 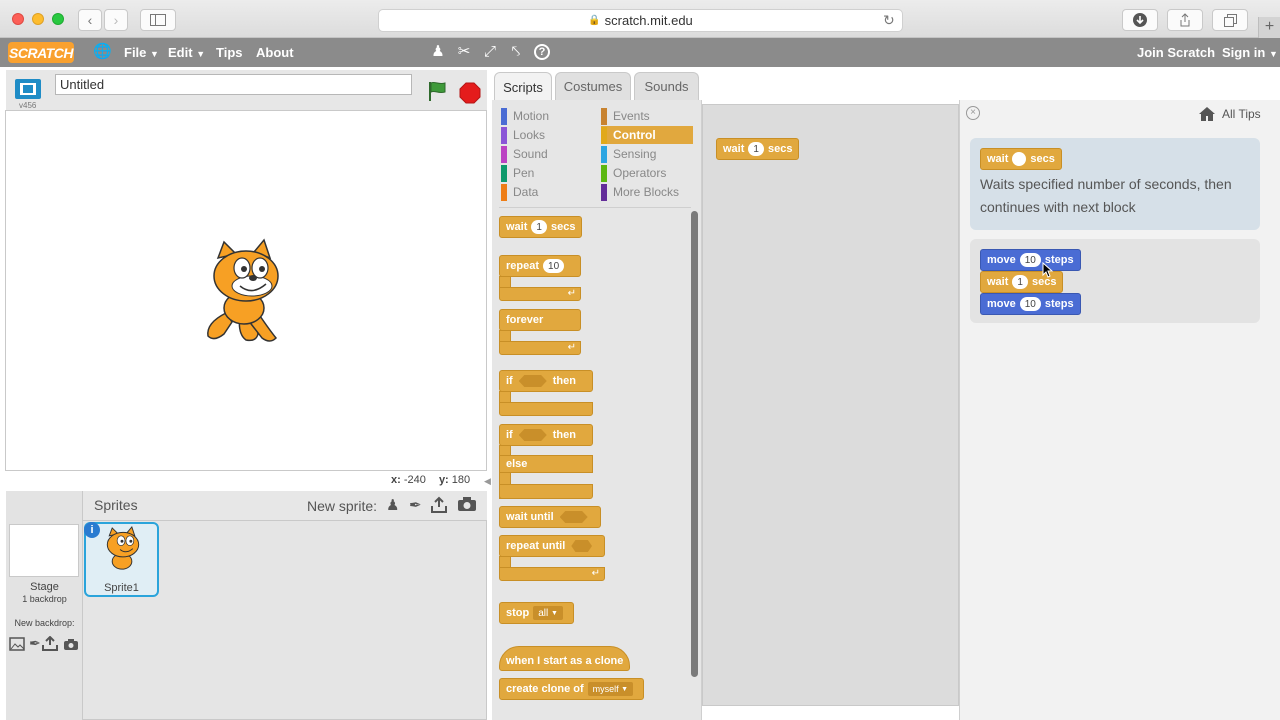 I want to click on tab-sounds: Sounds, so click(x=666, y=86).